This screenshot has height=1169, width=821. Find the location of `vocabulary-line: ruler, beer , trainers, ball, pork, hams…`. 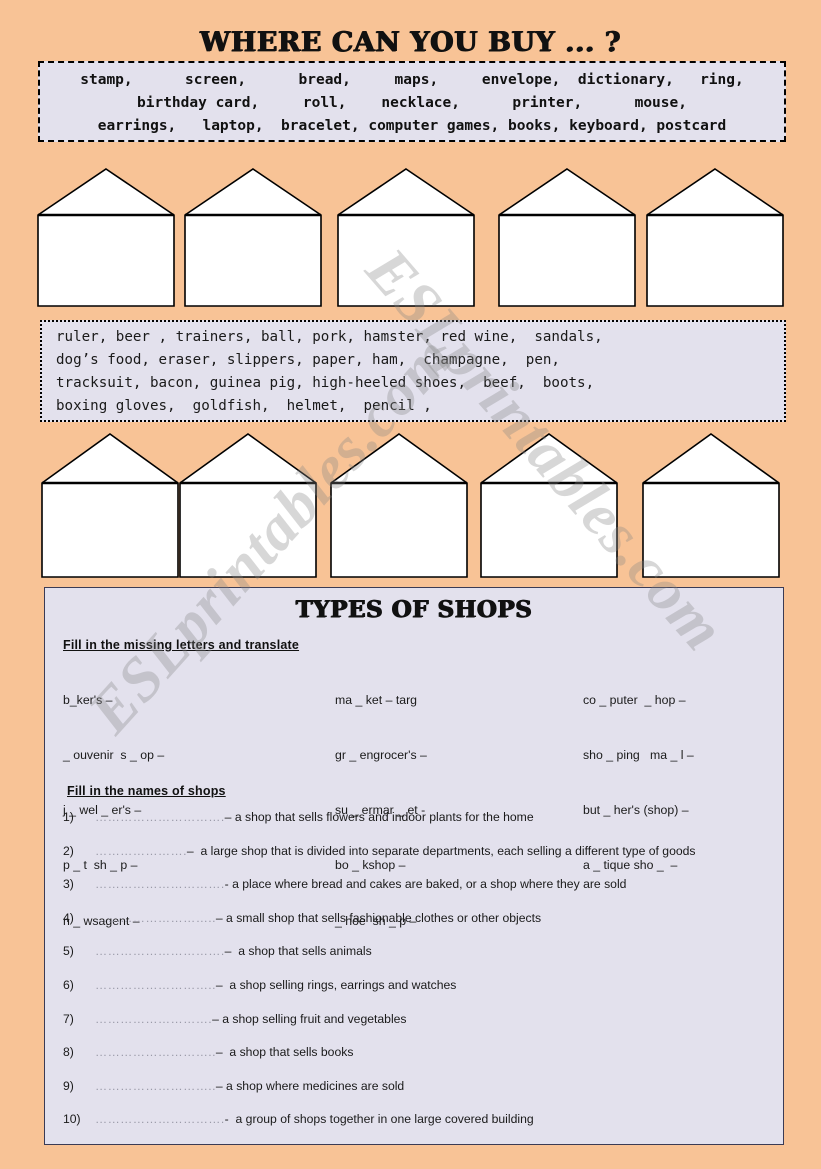

vocabulary-line: ruler, beer , trainers, ball, pork, hams… is located at coordinates (329, 337).